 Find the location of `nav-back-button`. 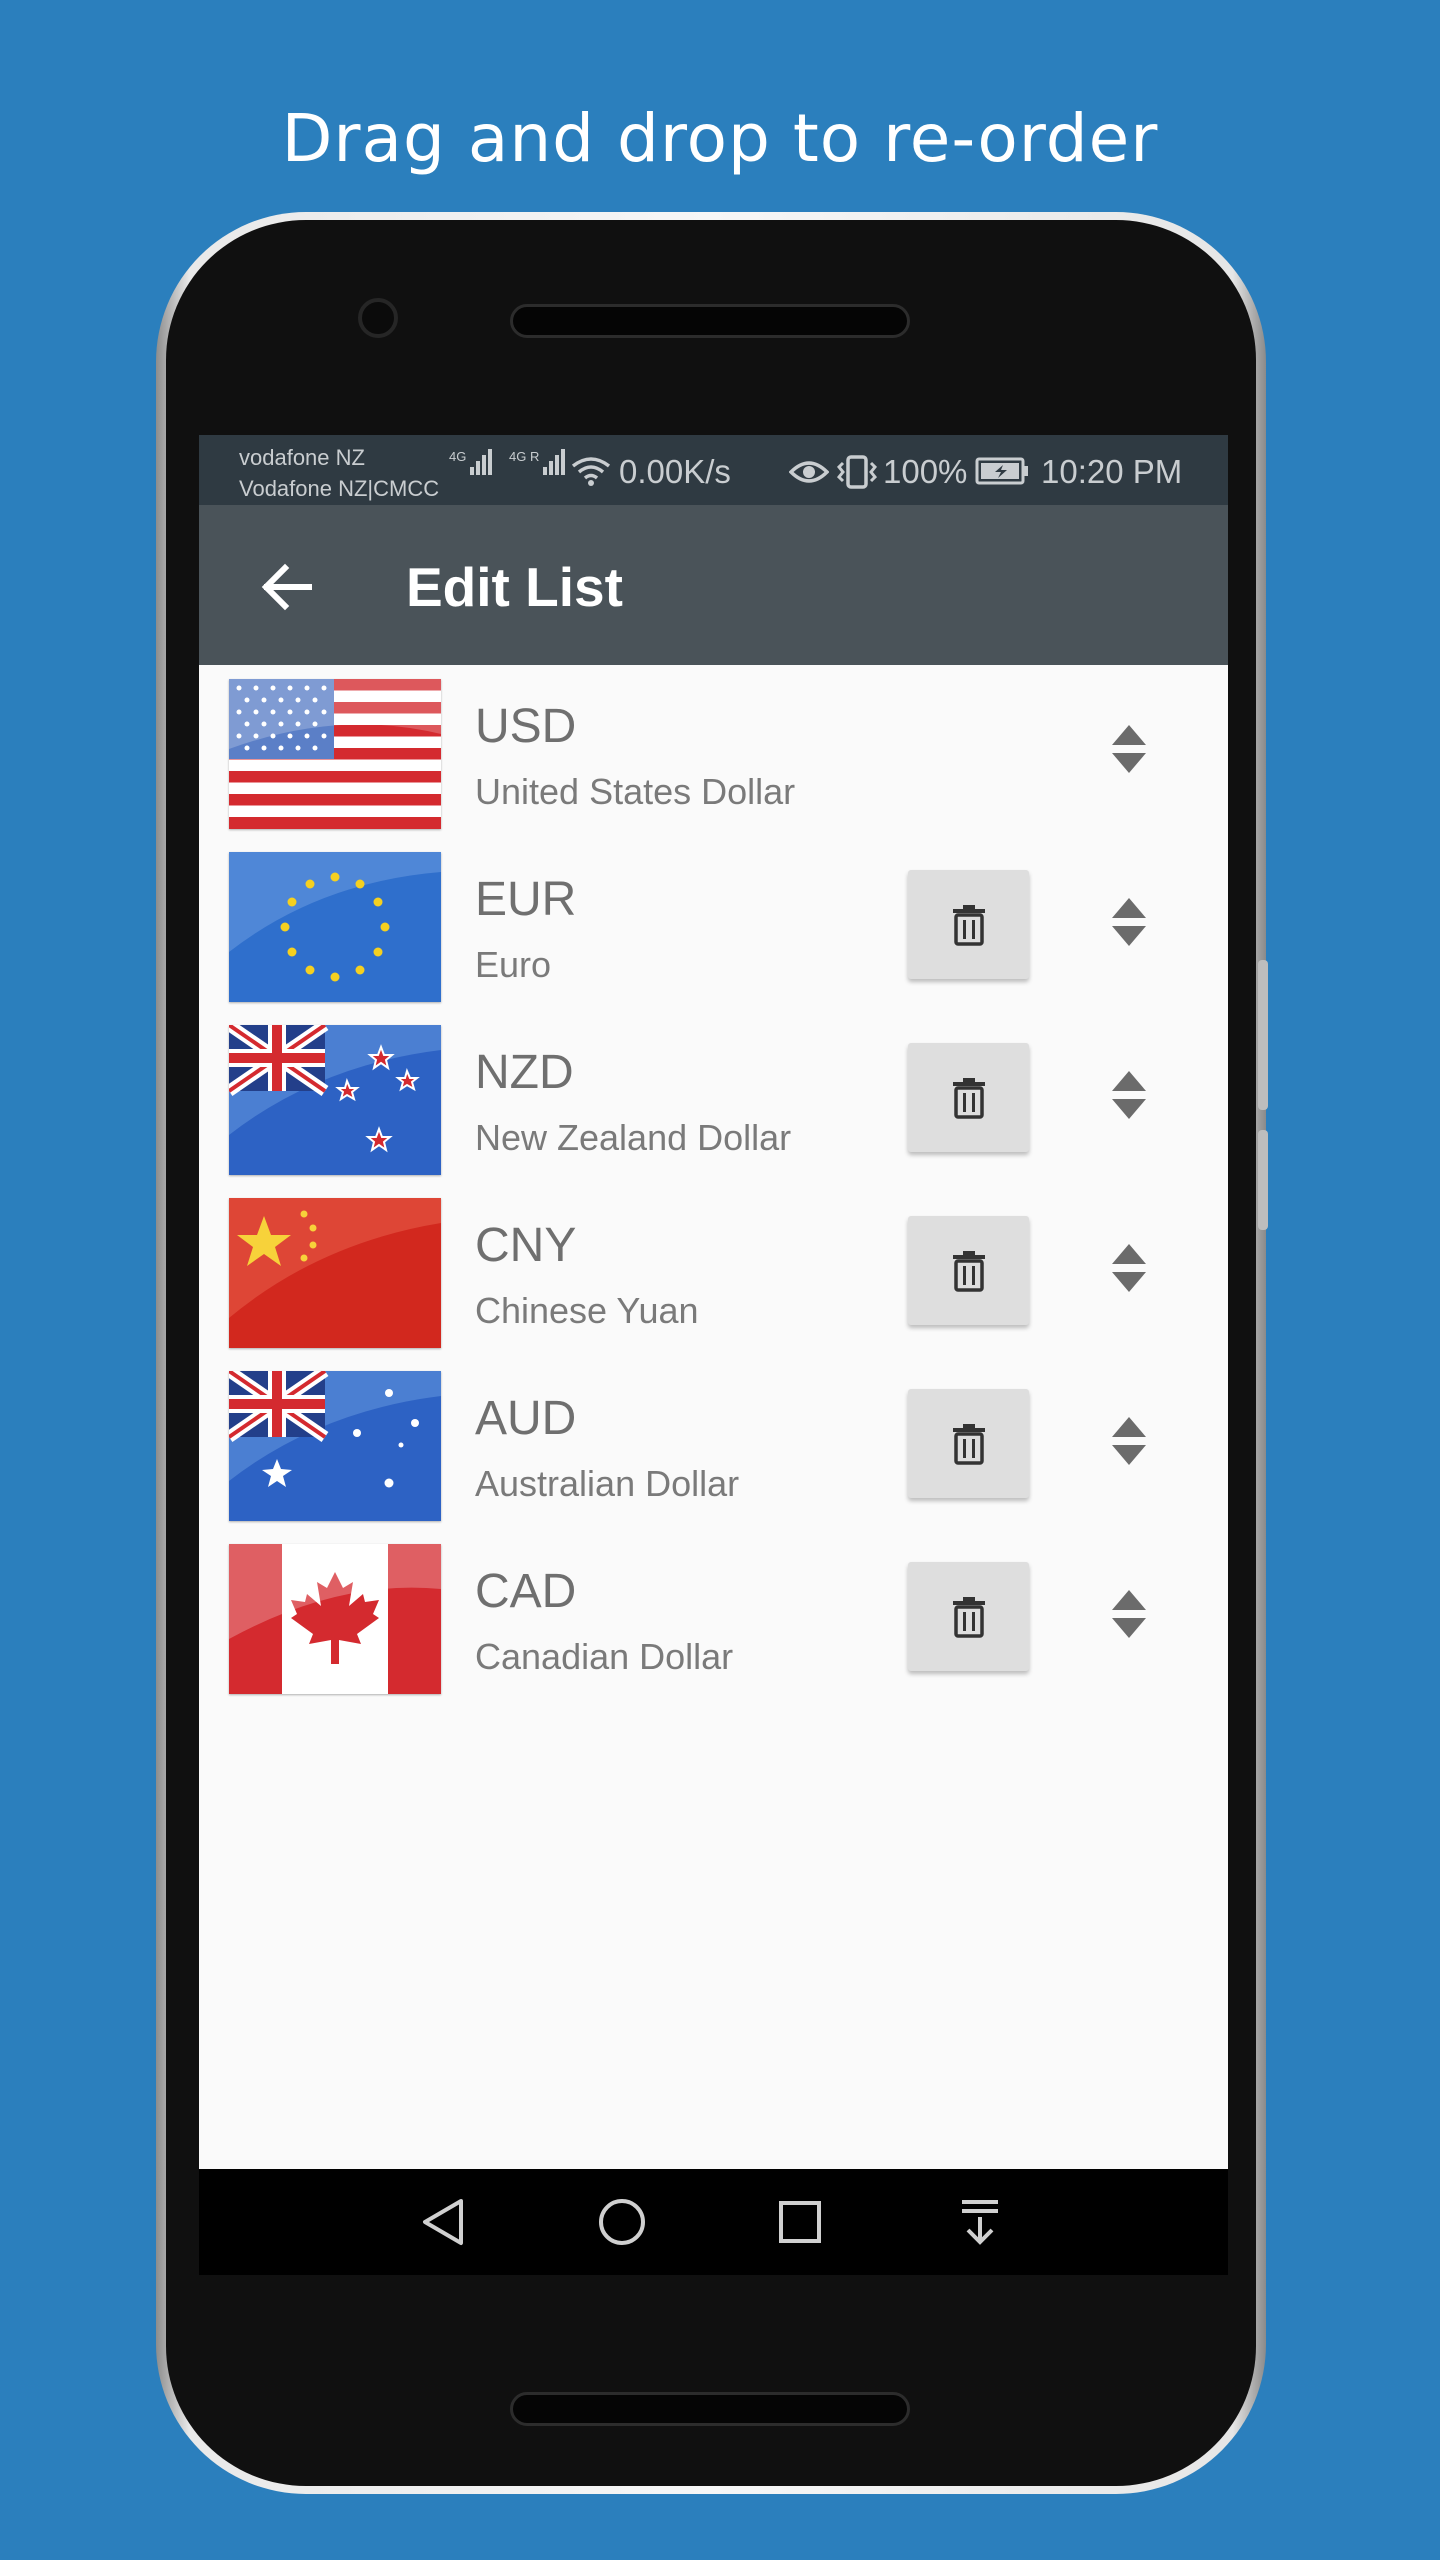

nav-back-button is located at coordinates (443, 2222).